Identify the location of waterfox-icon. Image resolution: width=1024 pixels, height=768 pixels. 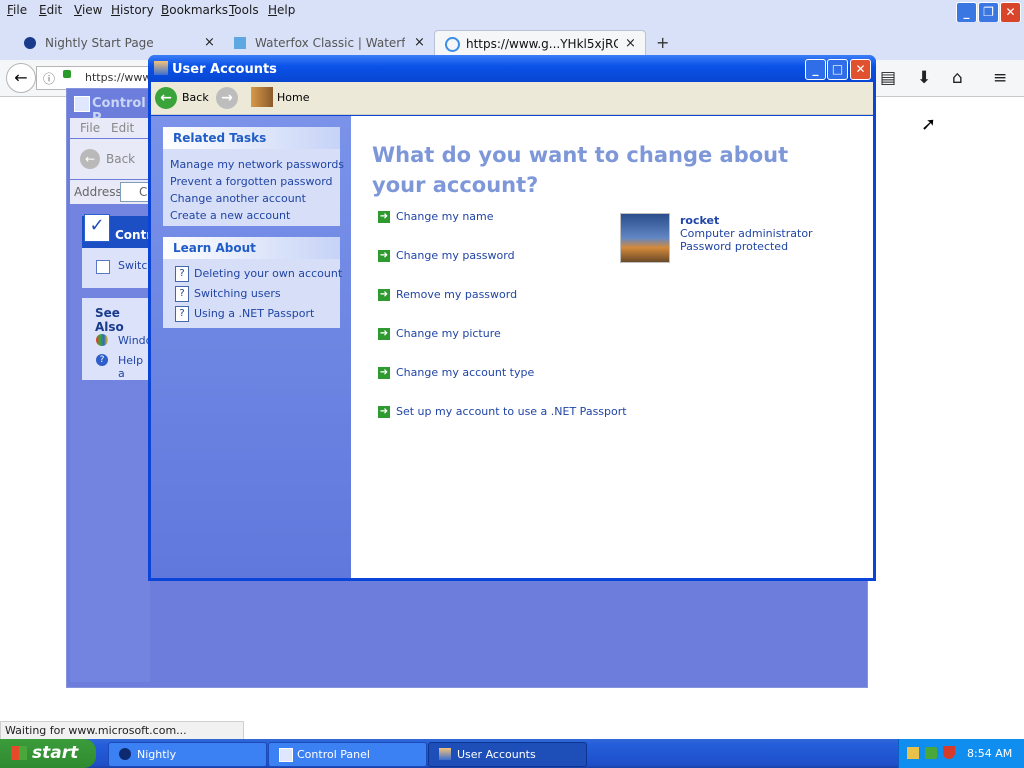
(240, 43).